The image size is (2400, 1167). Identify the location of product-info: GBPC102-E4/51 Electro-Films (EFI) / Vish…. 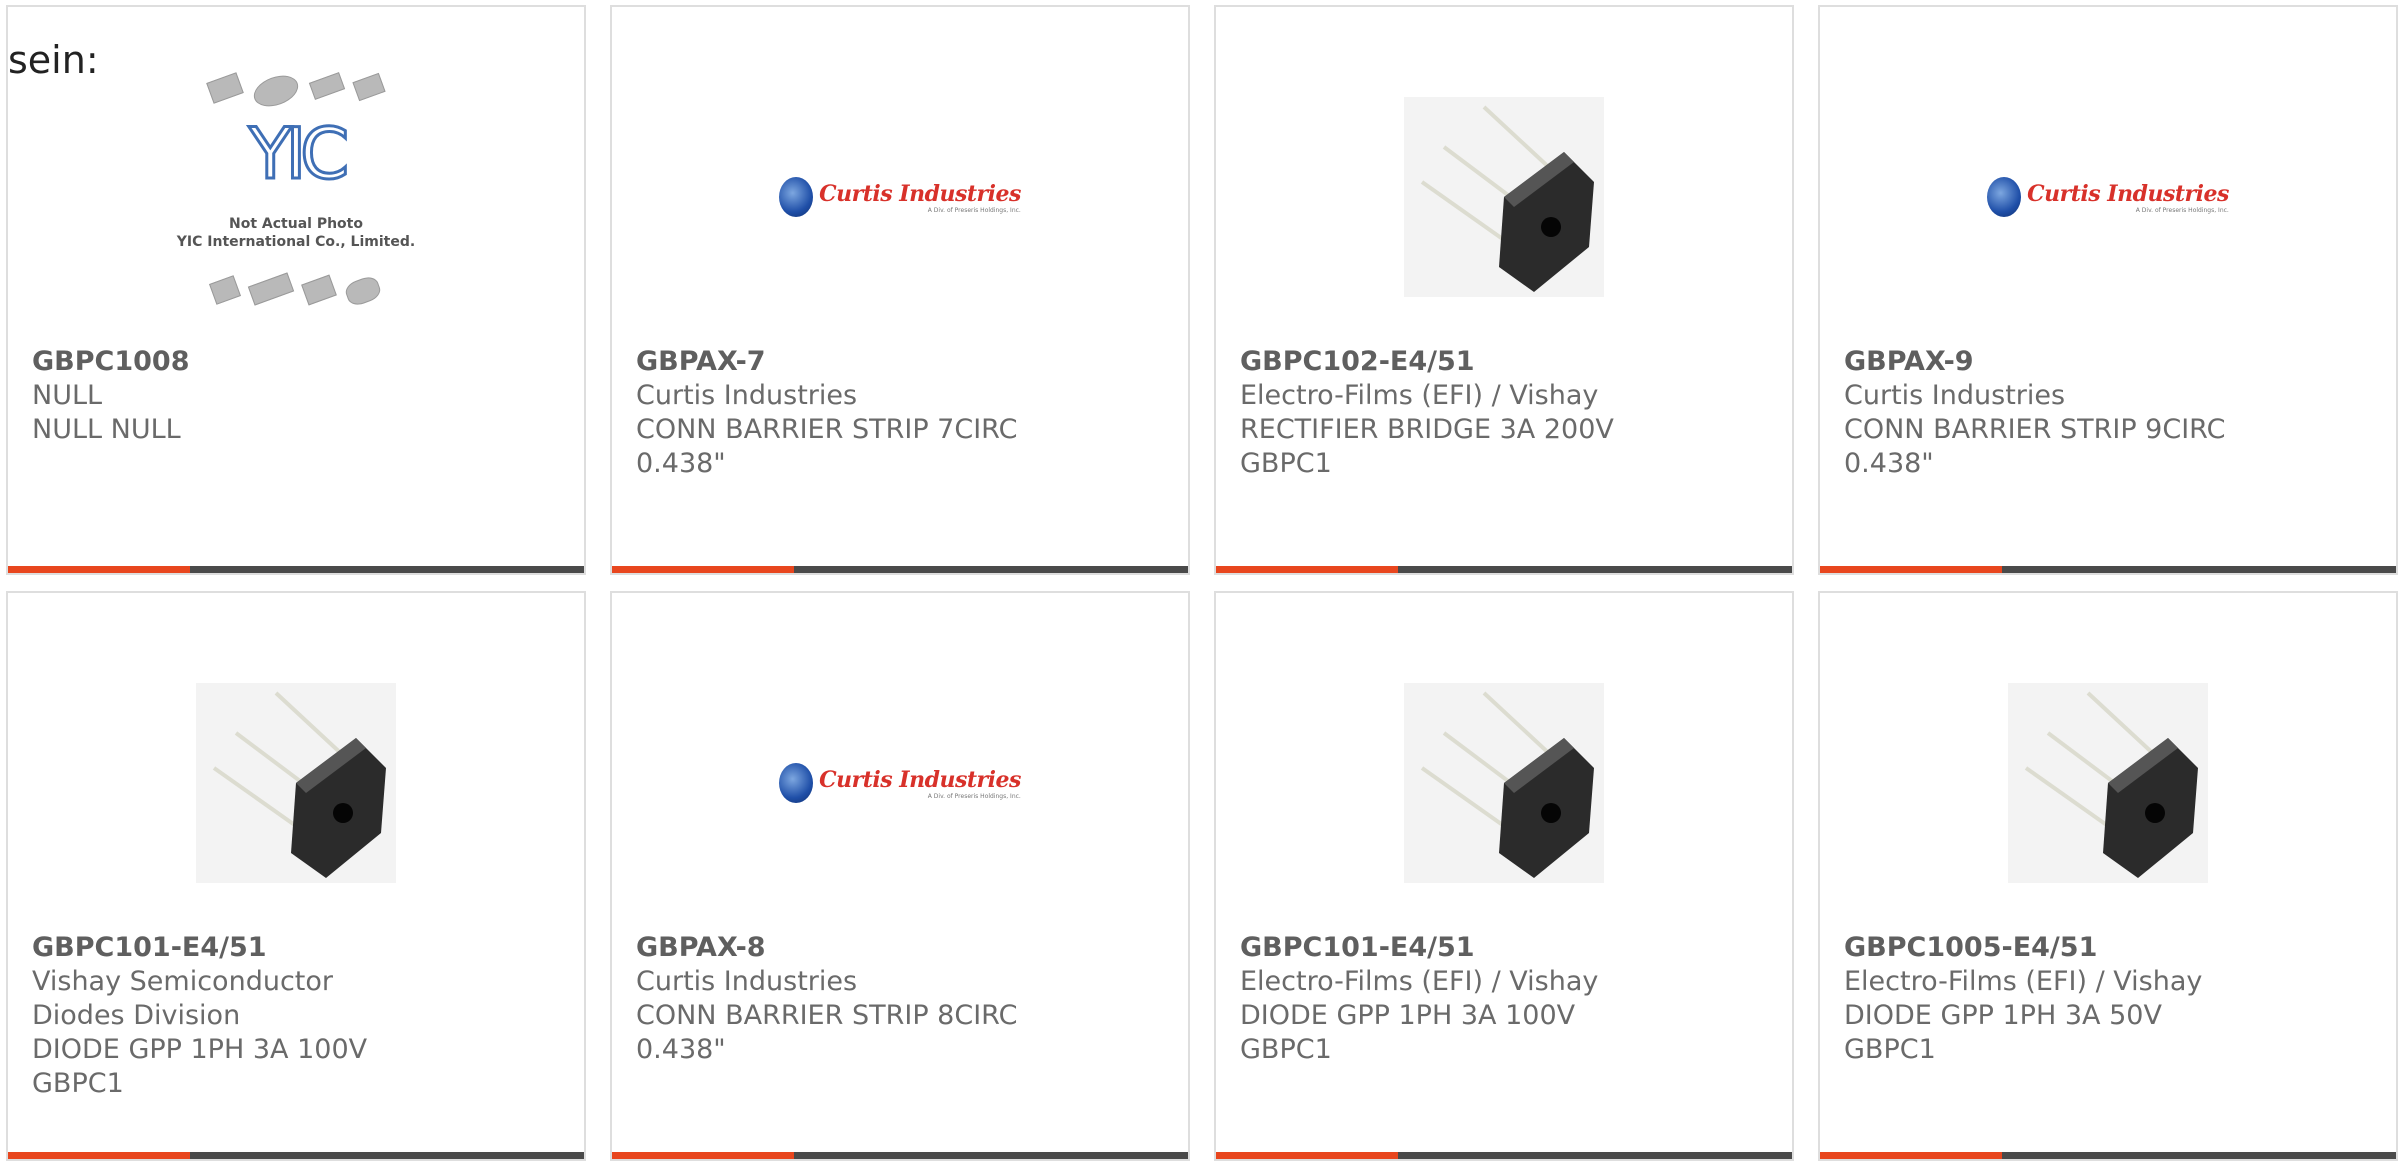
(1504, 413).